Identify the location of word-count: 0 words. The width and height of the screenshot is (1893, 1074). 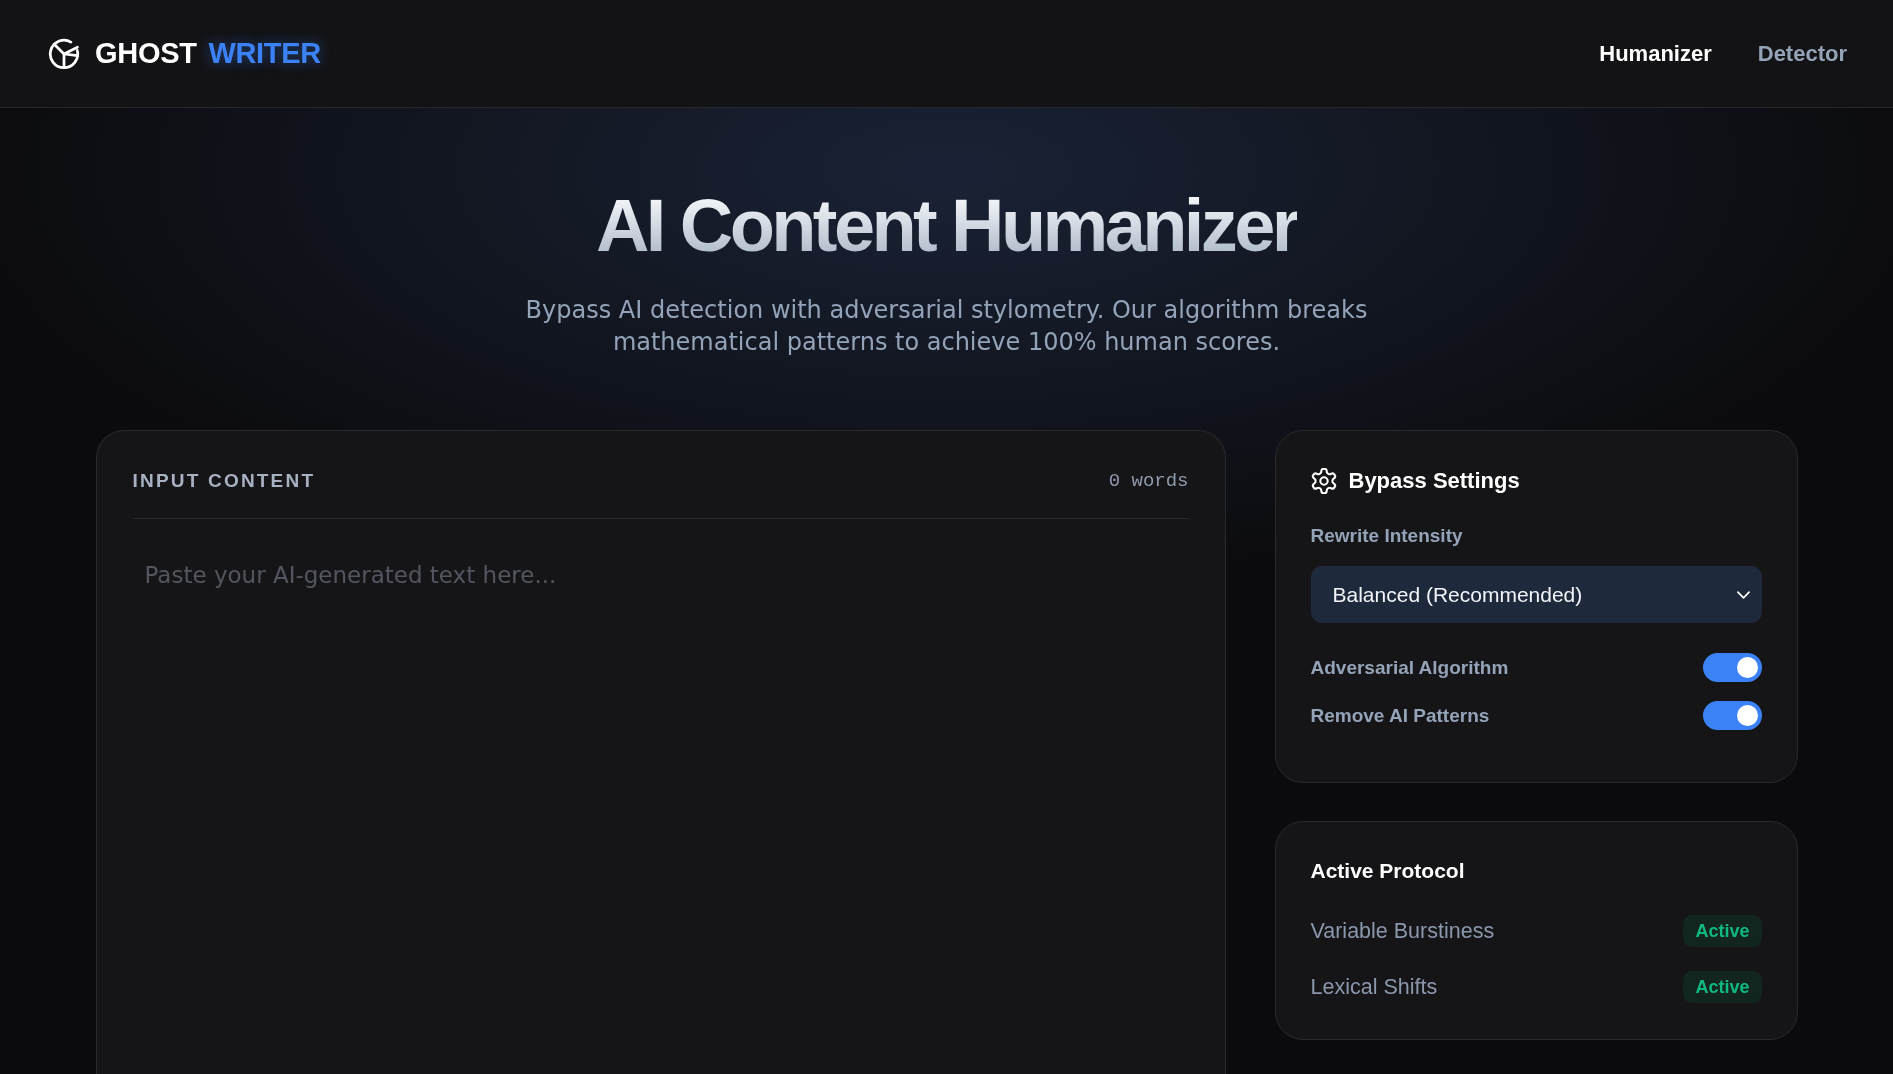
(1148, 481).